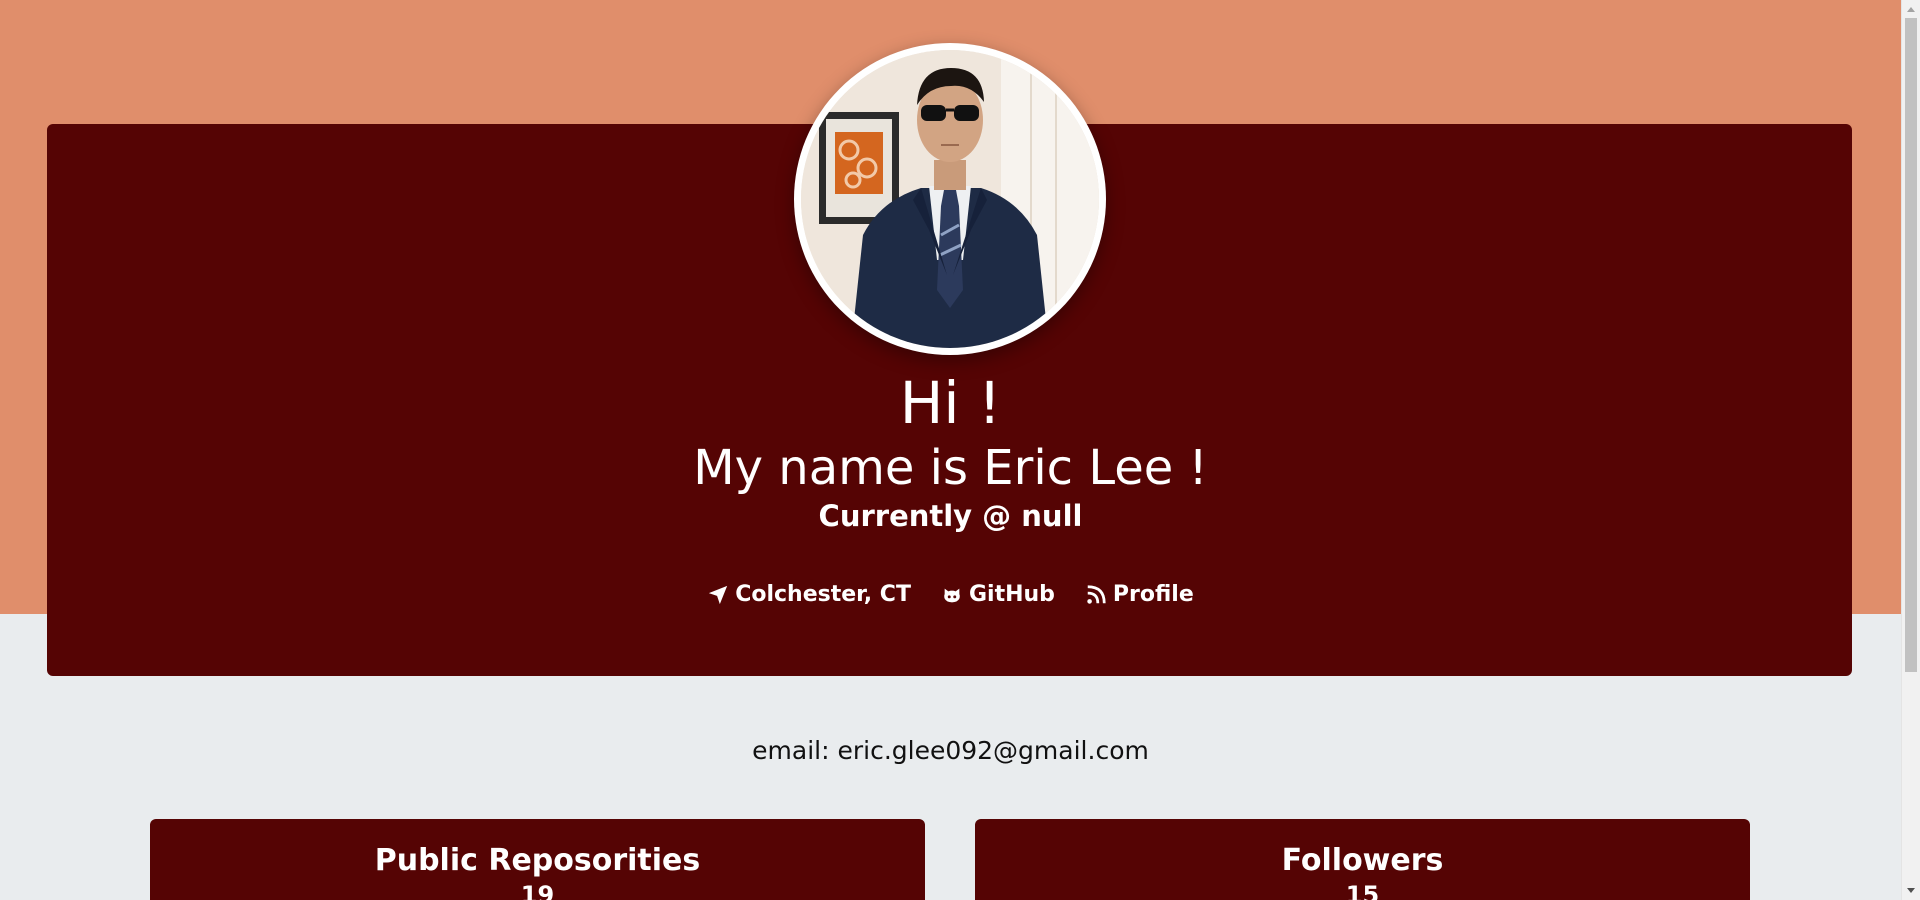 The height and width of the screenshot is (900, 1920). Describe the element at coordinates (1362, 890) in the screenshot. I see `followers-count: 15` at that location.